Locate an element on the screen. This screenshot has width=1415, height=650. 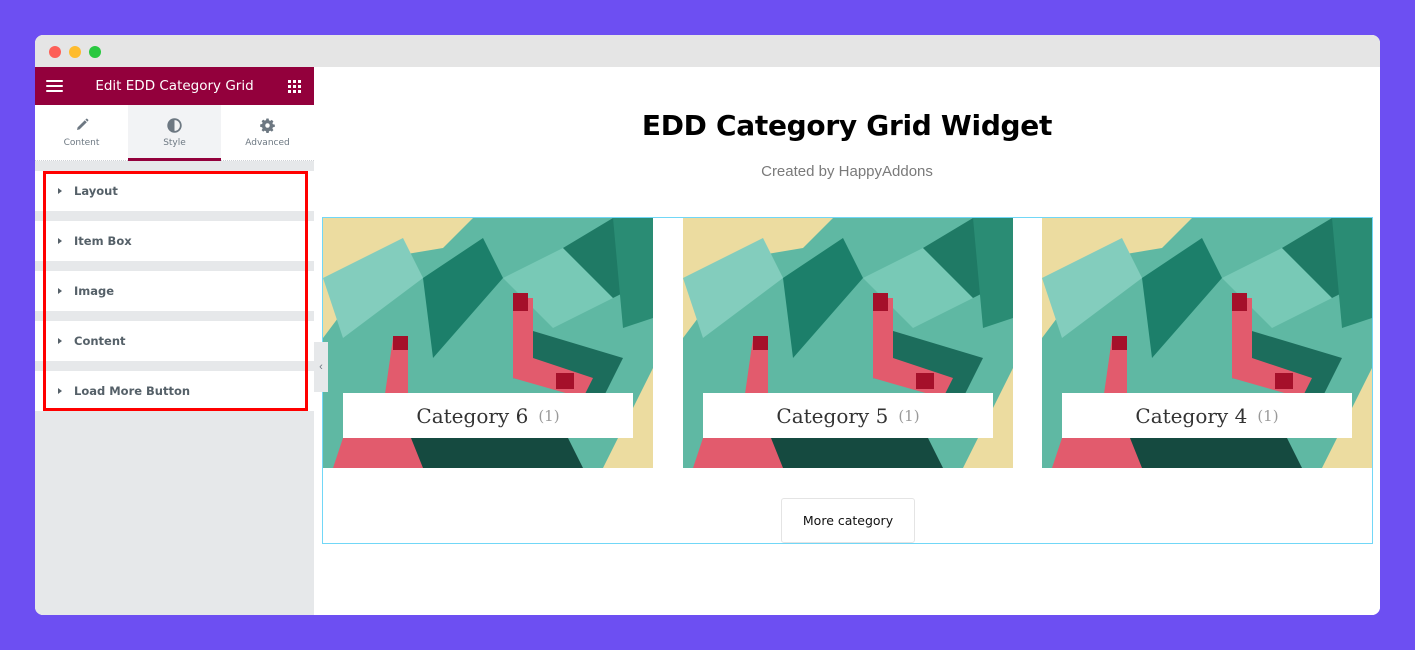
category-label: Category 5 (1) is located at coordinates (848, 415).